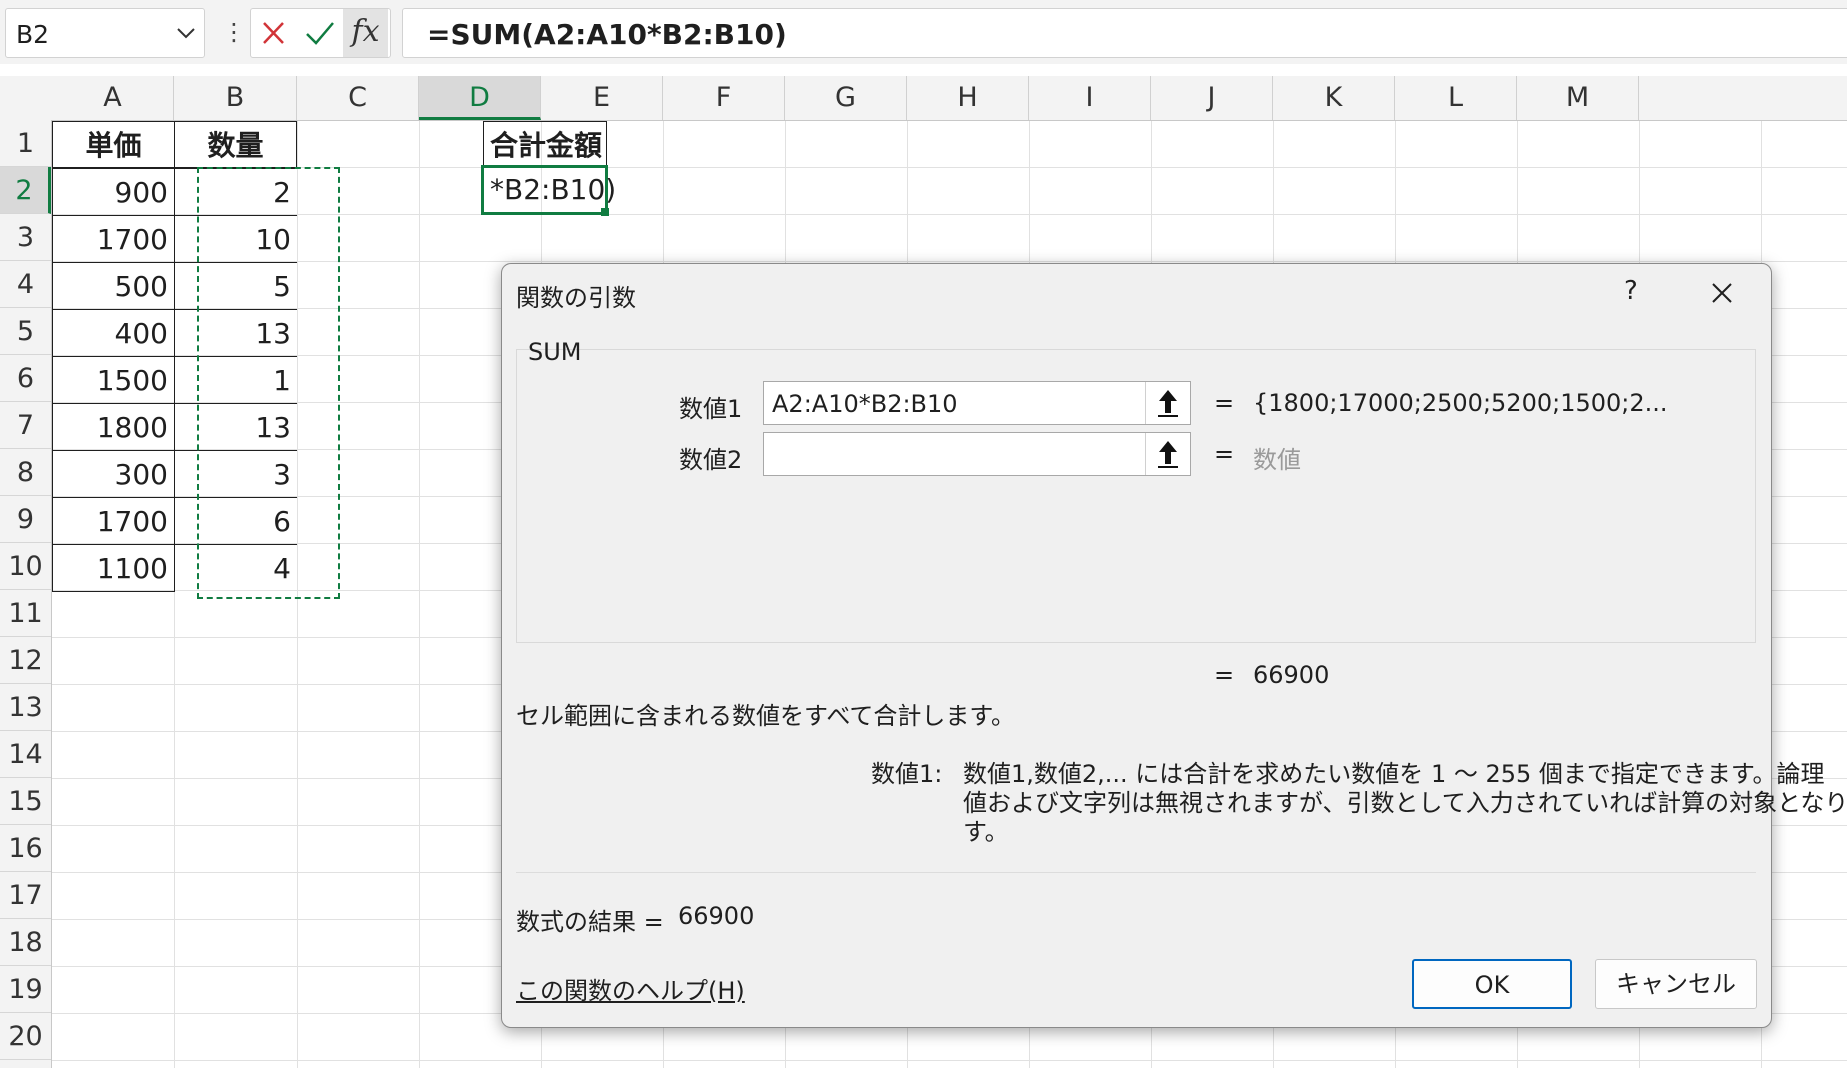  Describe the element at coordinates (1578, 98) in the screenshot. I see `column-header-M: M` at that location.